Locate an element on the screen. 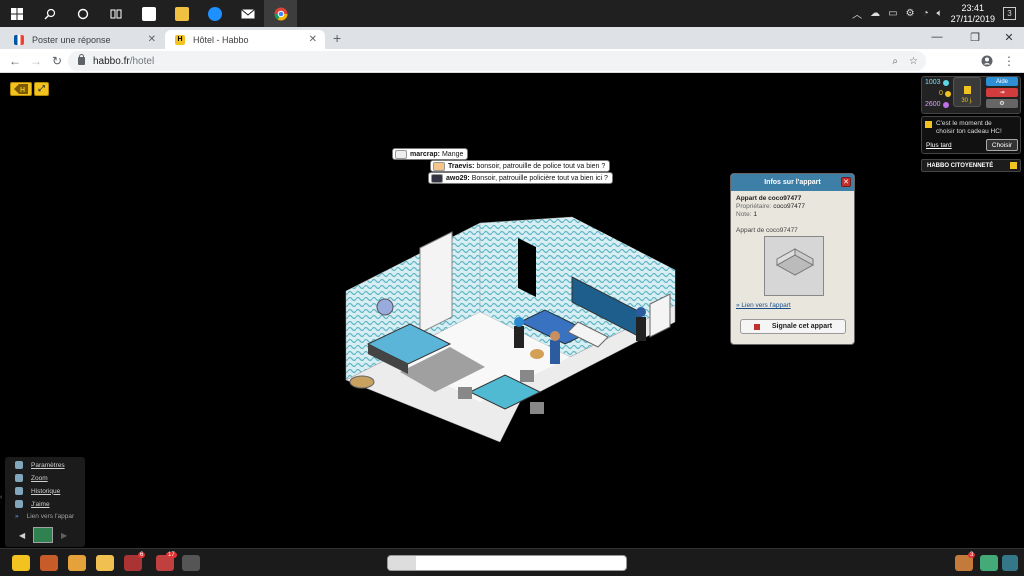 The width and height of the screenshot is (1024, 576). logout-icon: ⇥ is located at coordinates (1002, 92).